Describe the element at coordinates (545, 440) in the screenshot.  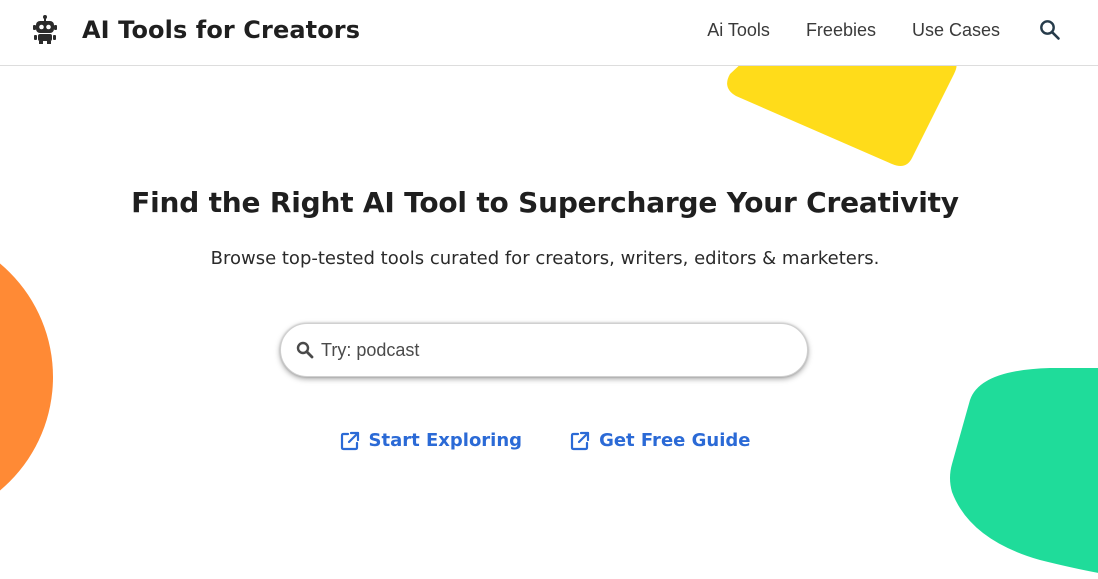
I see `cta-row: Start Exploring Get Free Guide` at that location.